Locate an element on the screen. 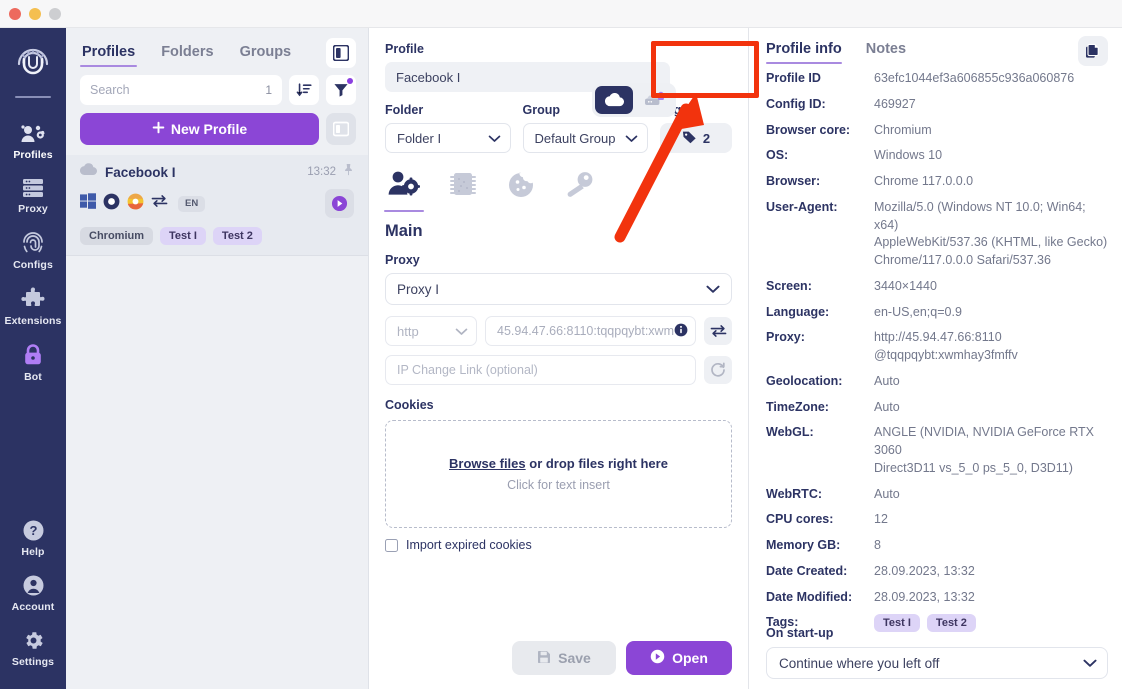 This screenshot has width=1122, height=689. sidebar-item-label: Help is located at coordinates (33, 552).